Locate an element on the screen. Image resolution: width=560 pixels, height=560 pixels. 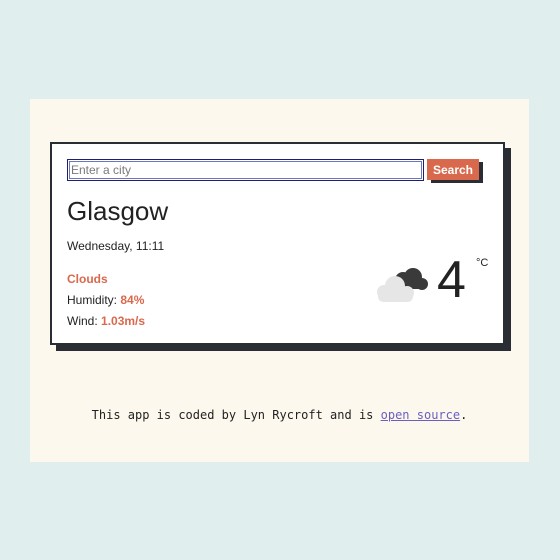
temperature-unit: °C is located at coordinates (482, 263).